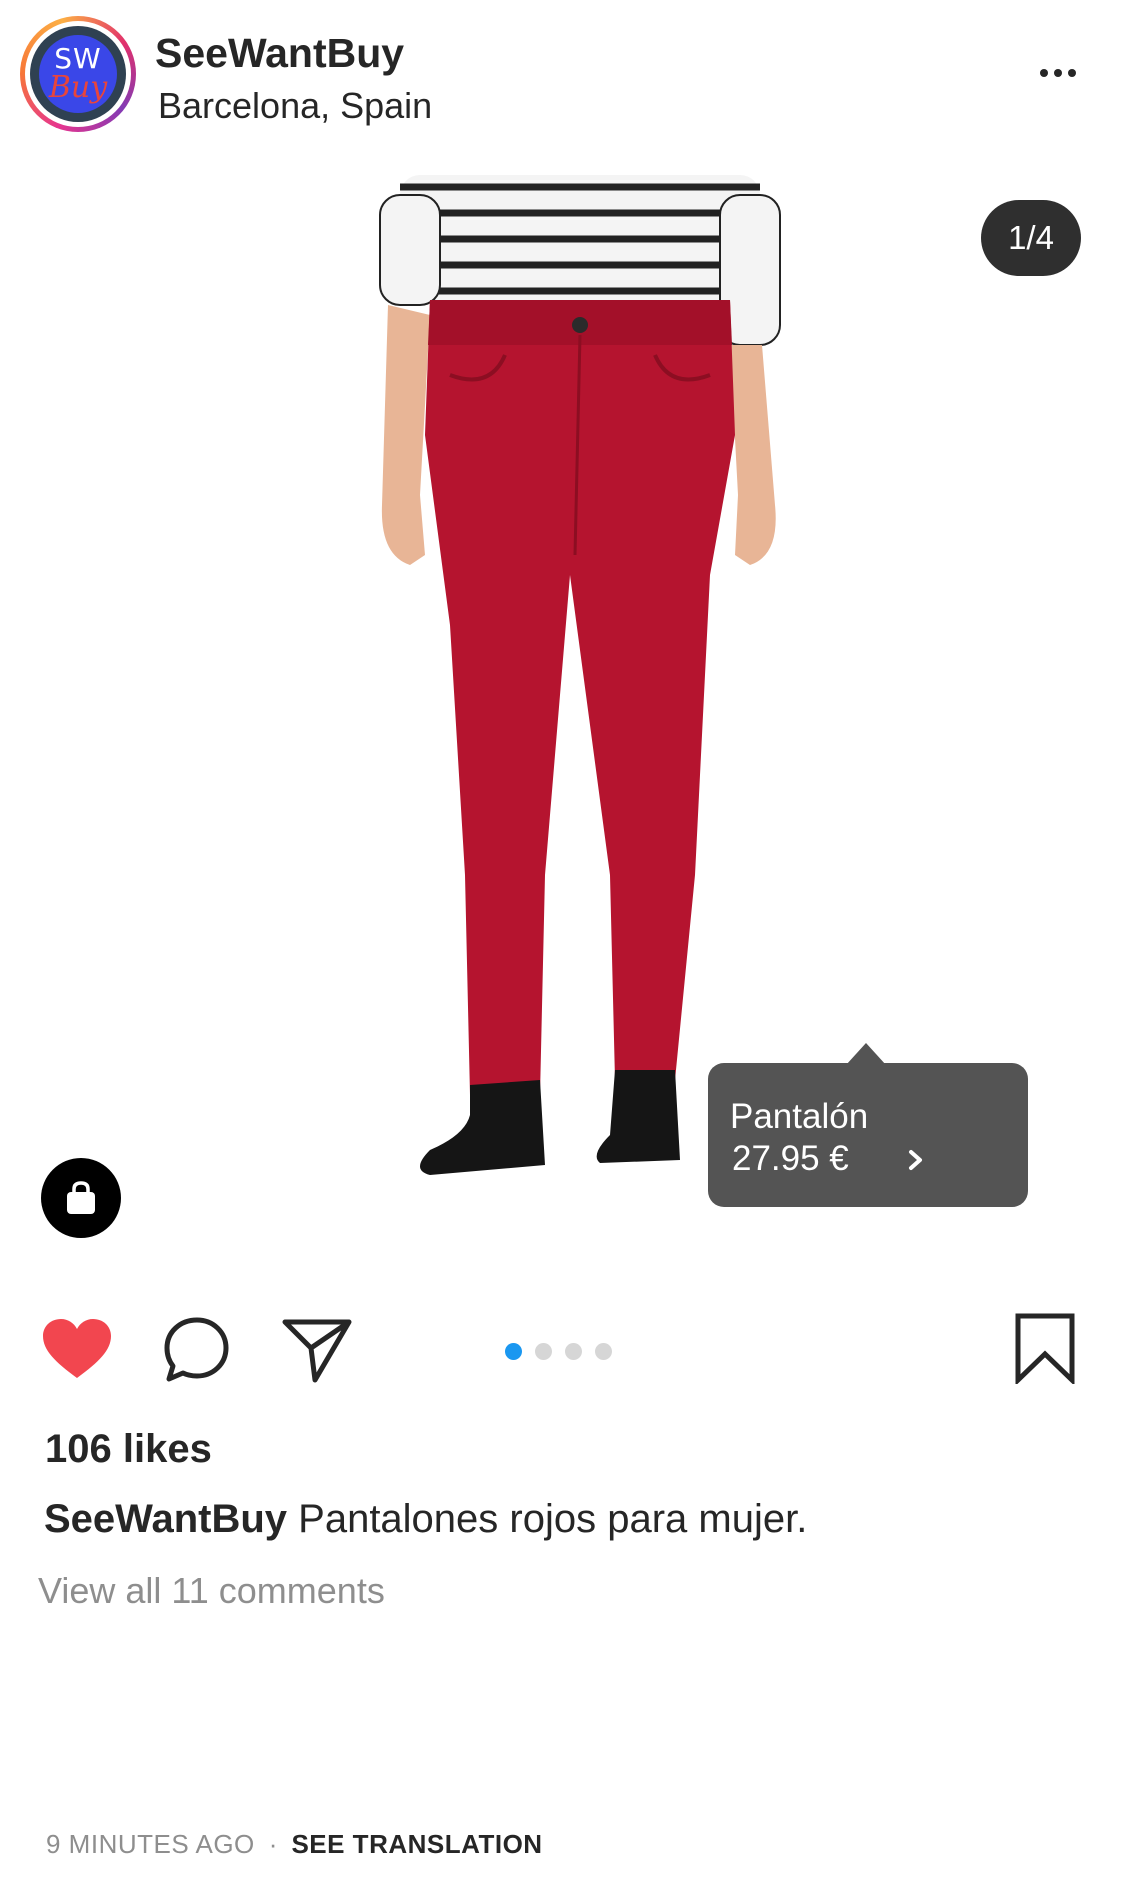 This screenshot has height=1886, width=1125. Describe the element at coordinates (78, 87) in the screenshot. I see `avatar-logo-text-buy: Buy` at that location.